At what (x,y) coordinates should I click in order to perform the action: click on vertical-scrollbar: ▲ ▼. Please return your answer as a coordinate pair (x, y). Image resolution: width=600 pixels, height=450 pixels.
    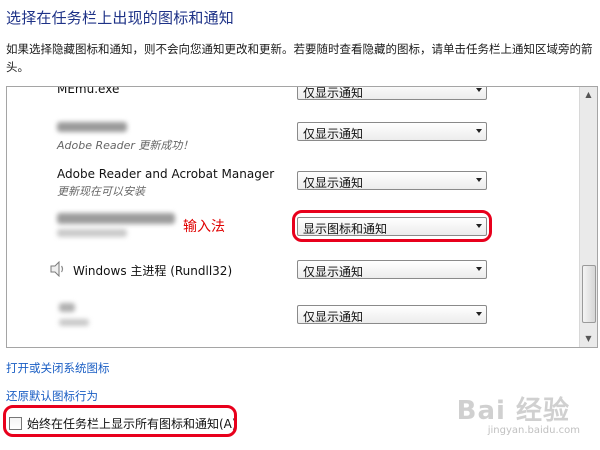
    Looking at the image, I should click on (588, 217).